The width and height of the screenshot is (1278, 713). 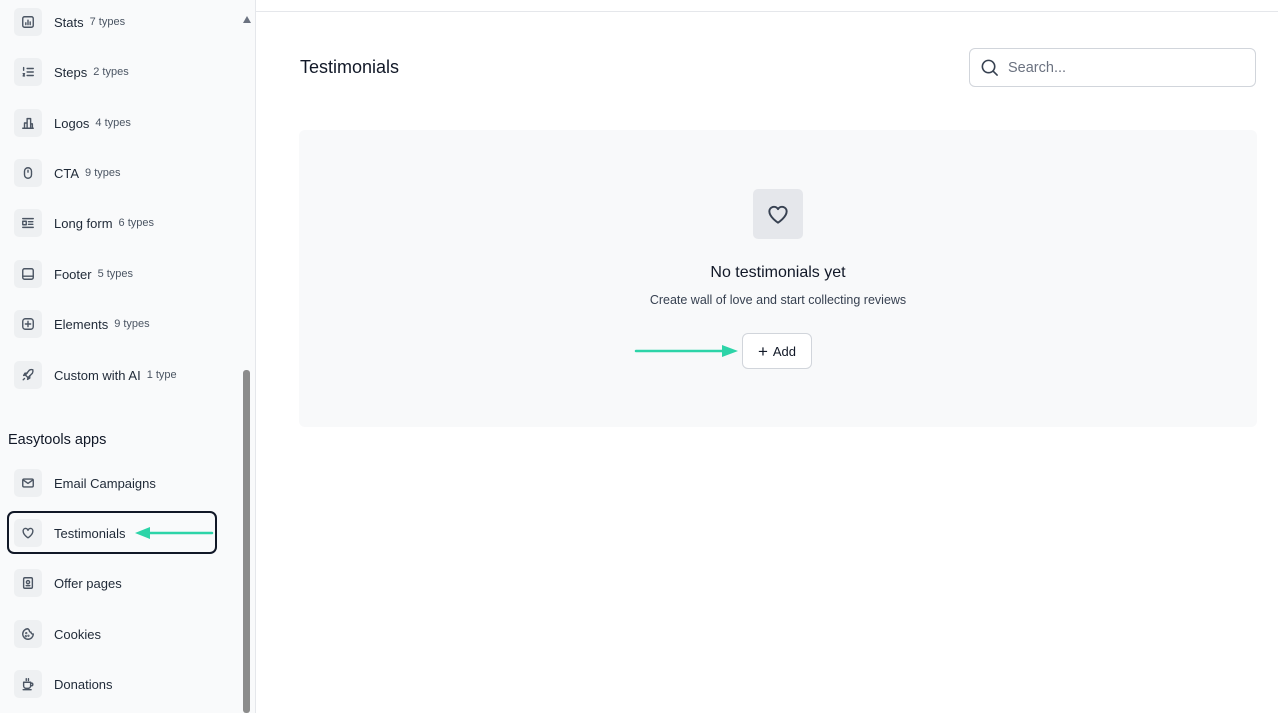 I want to click on sidebar-item-stats: Stats 7 types, so click(x=69, y=22).